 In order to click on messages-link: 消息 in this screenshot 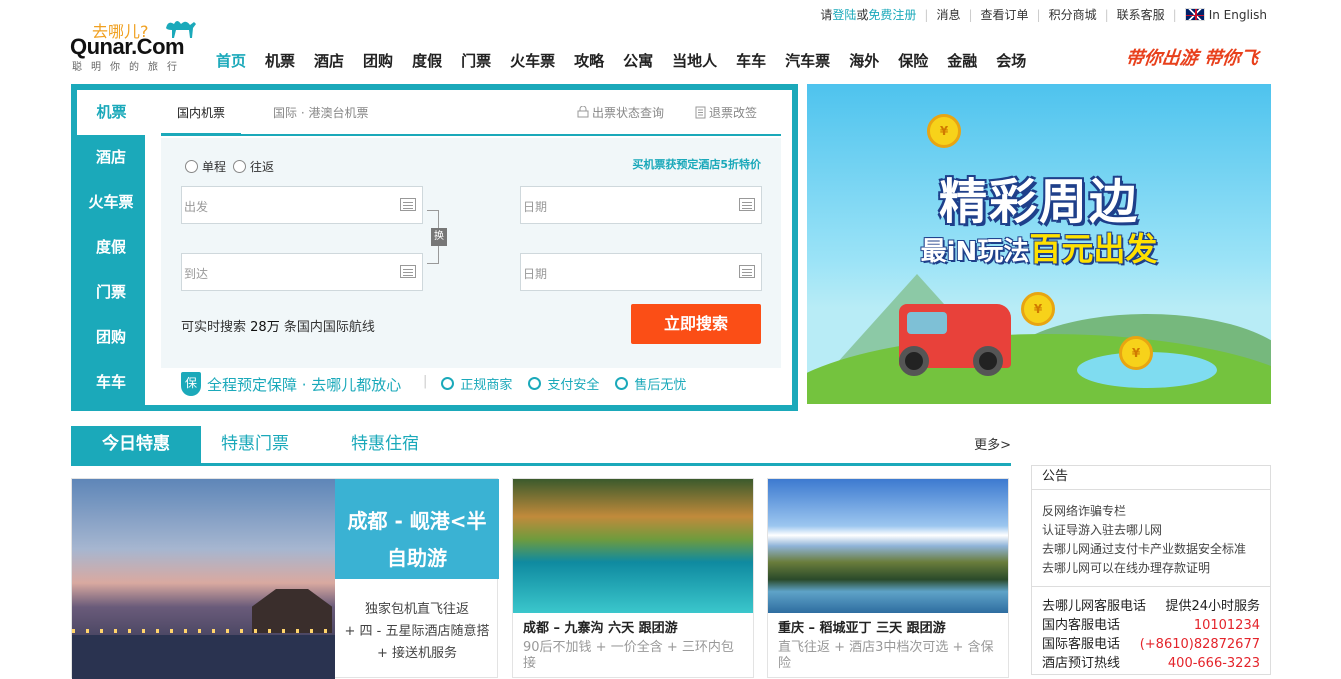, I will do `click(948, 14)`.